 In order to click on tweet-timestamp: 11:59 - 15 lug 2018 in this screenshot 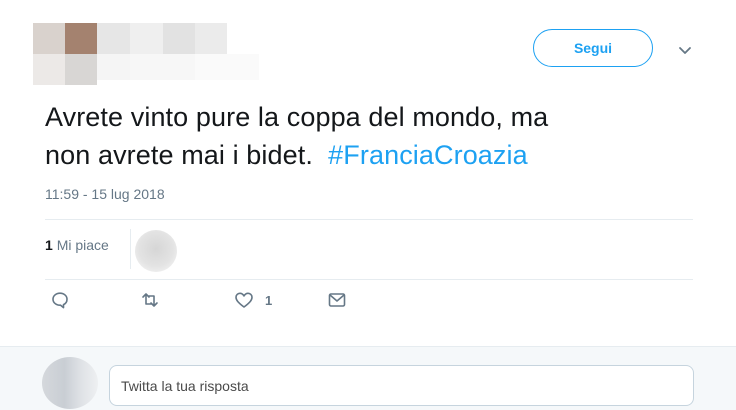, I will do `click(105, 194)`.